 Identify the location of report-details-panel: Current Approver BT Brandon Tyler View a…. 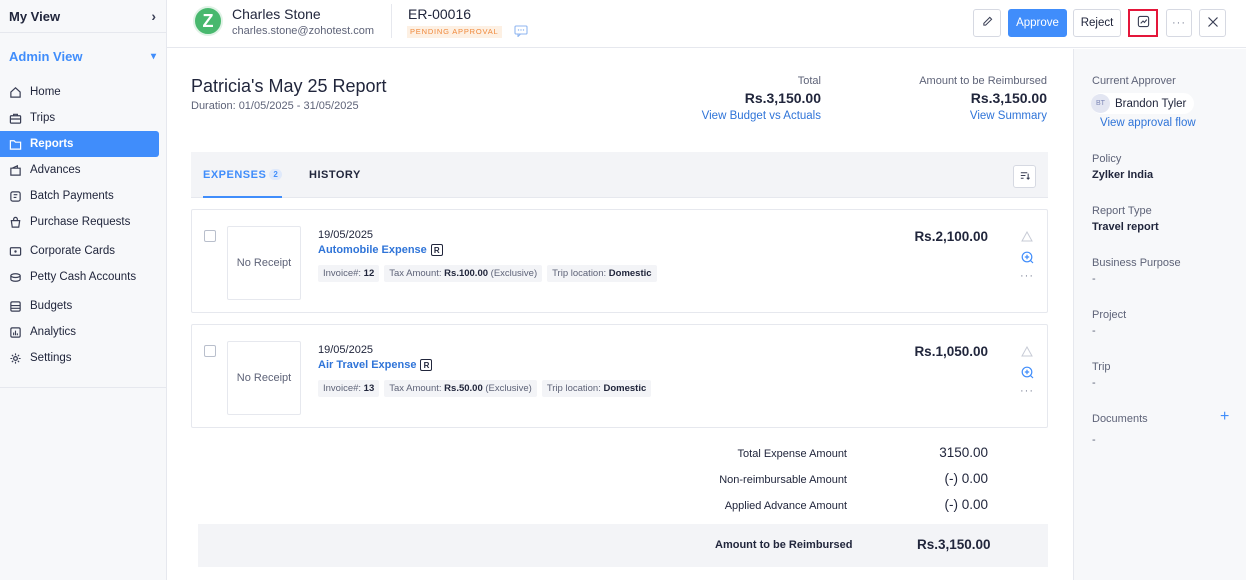
(1159, 314).